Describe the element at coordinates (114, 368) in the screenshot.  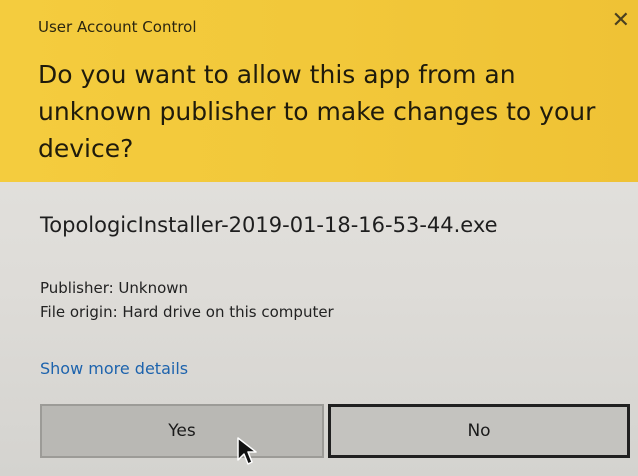
I see `show-more-details-link: Show more details` at that location.